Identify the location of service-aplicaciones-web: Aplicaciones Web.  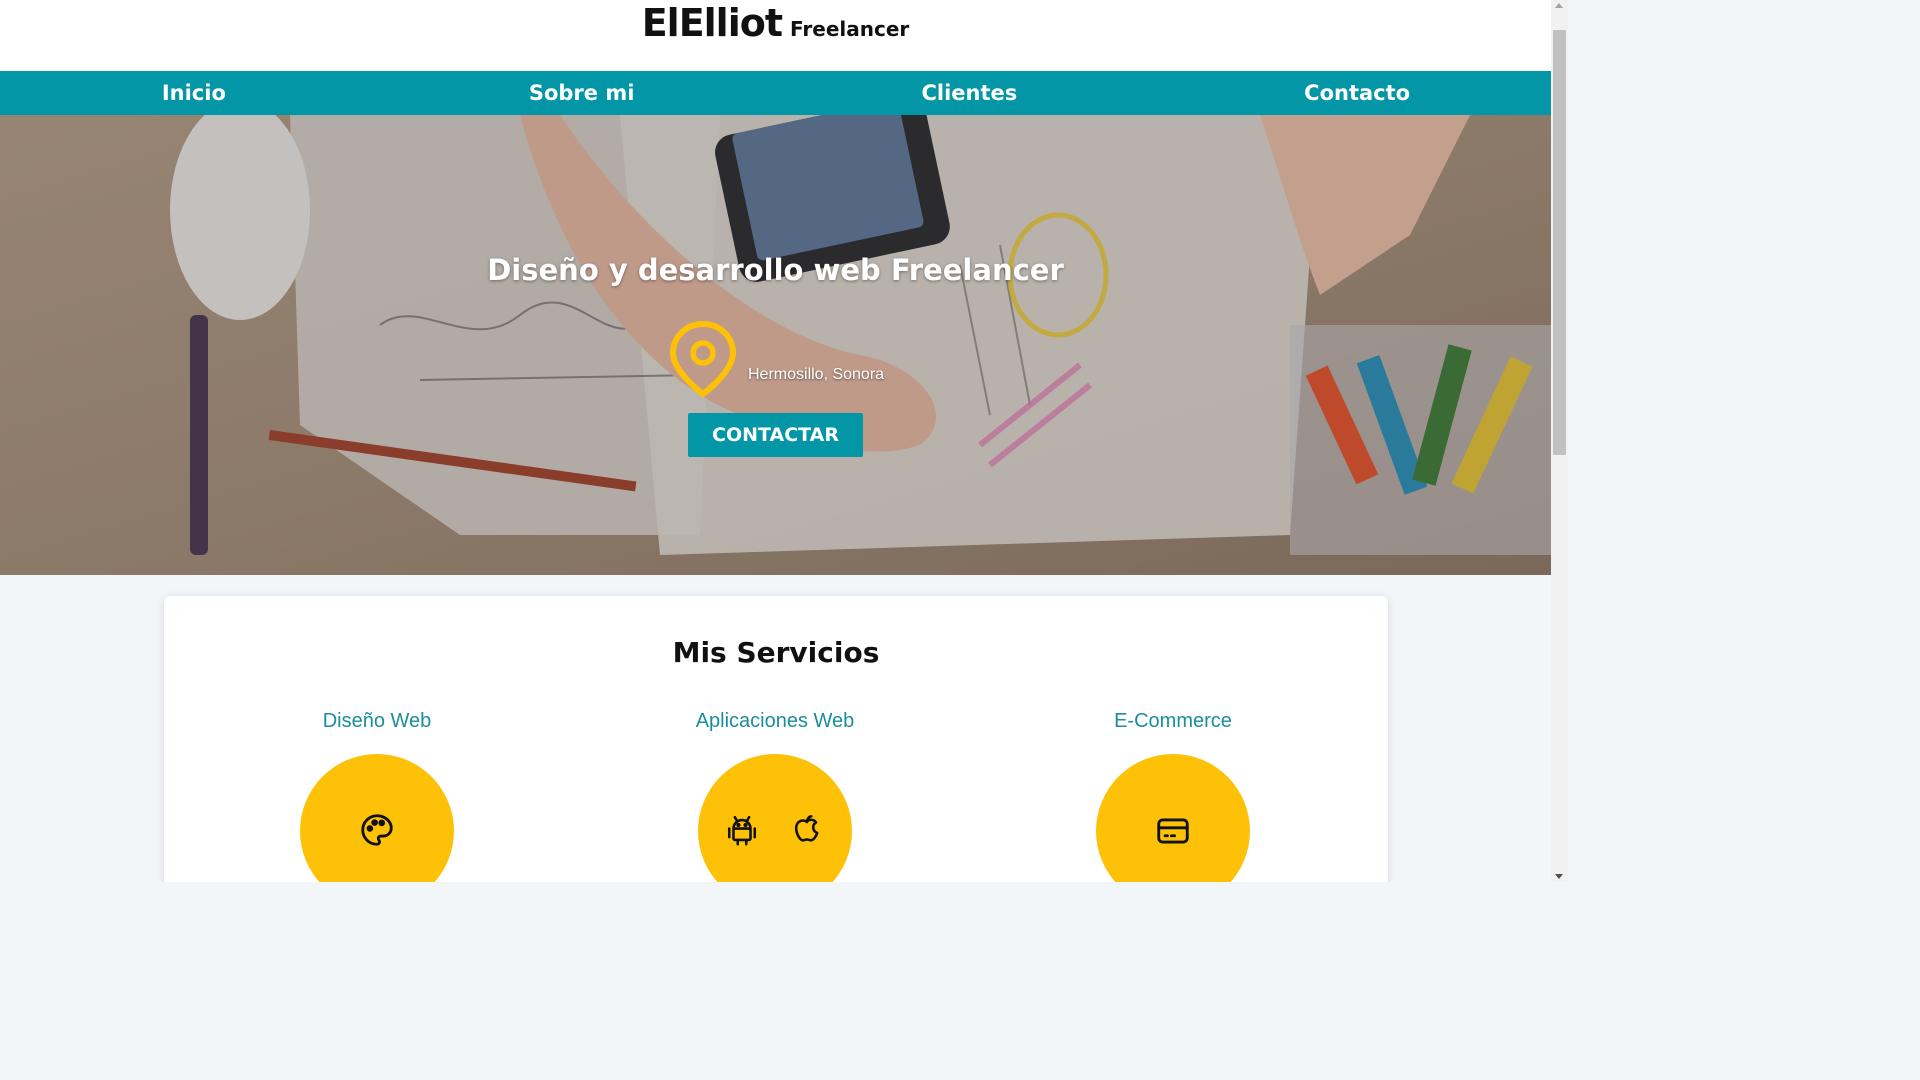
(775, 796).